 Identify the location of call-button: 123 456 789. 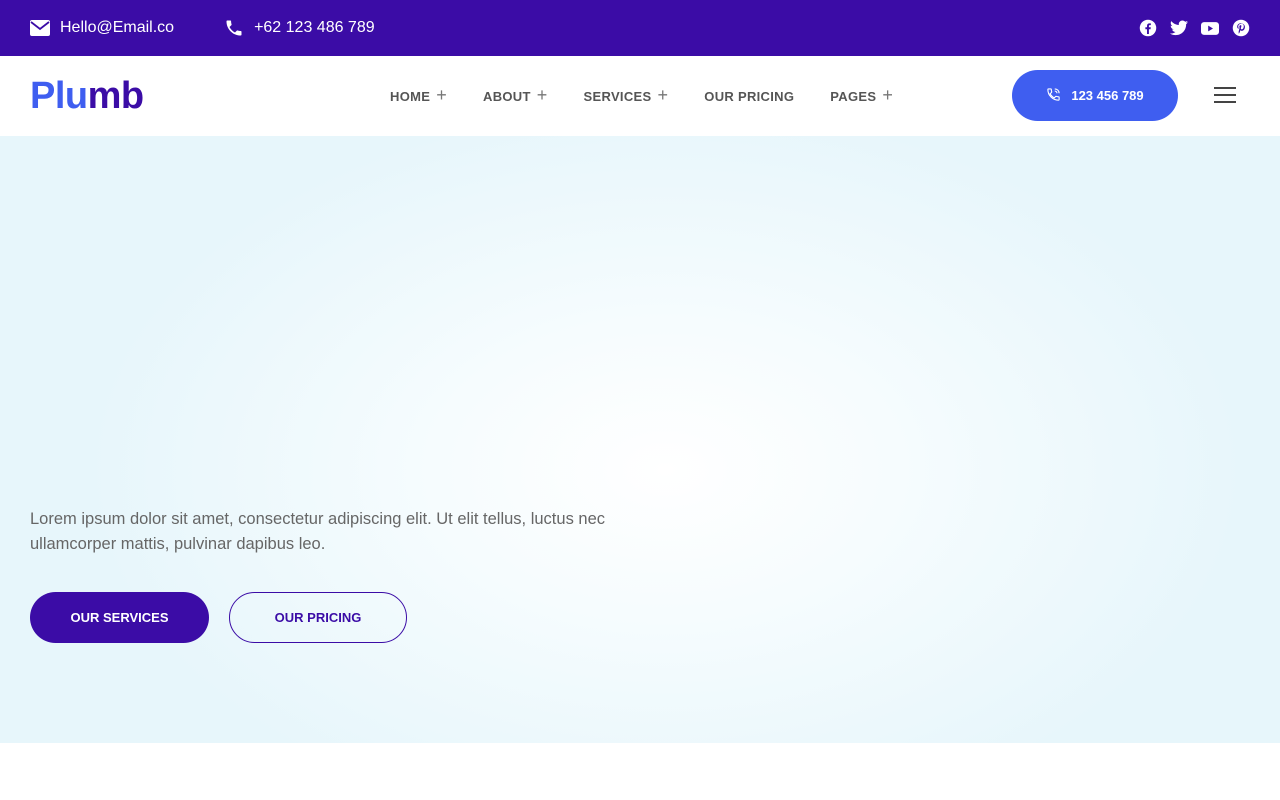
(1095, 95).